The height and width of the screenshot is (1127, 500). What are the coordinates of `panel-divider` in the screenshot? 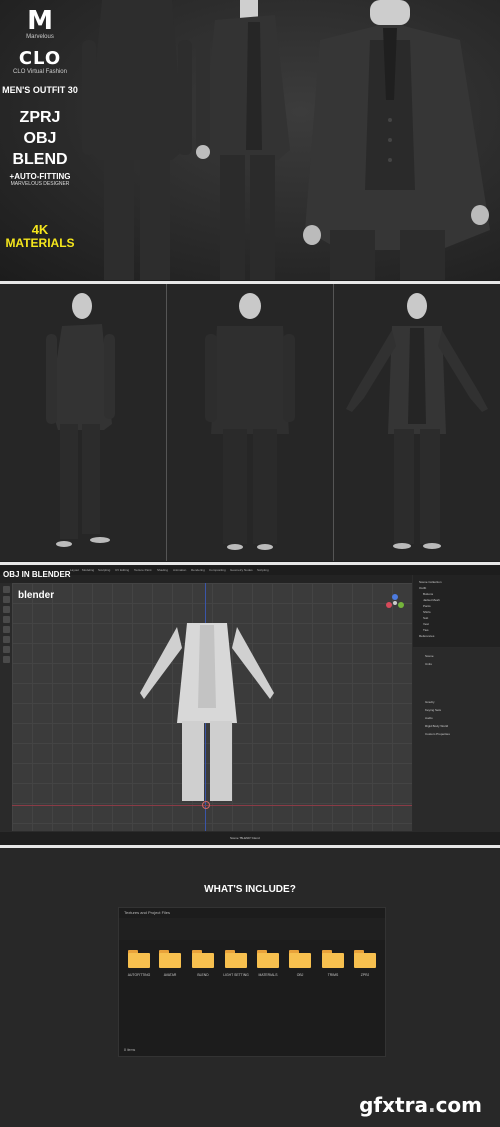 It's located at (250, 563).